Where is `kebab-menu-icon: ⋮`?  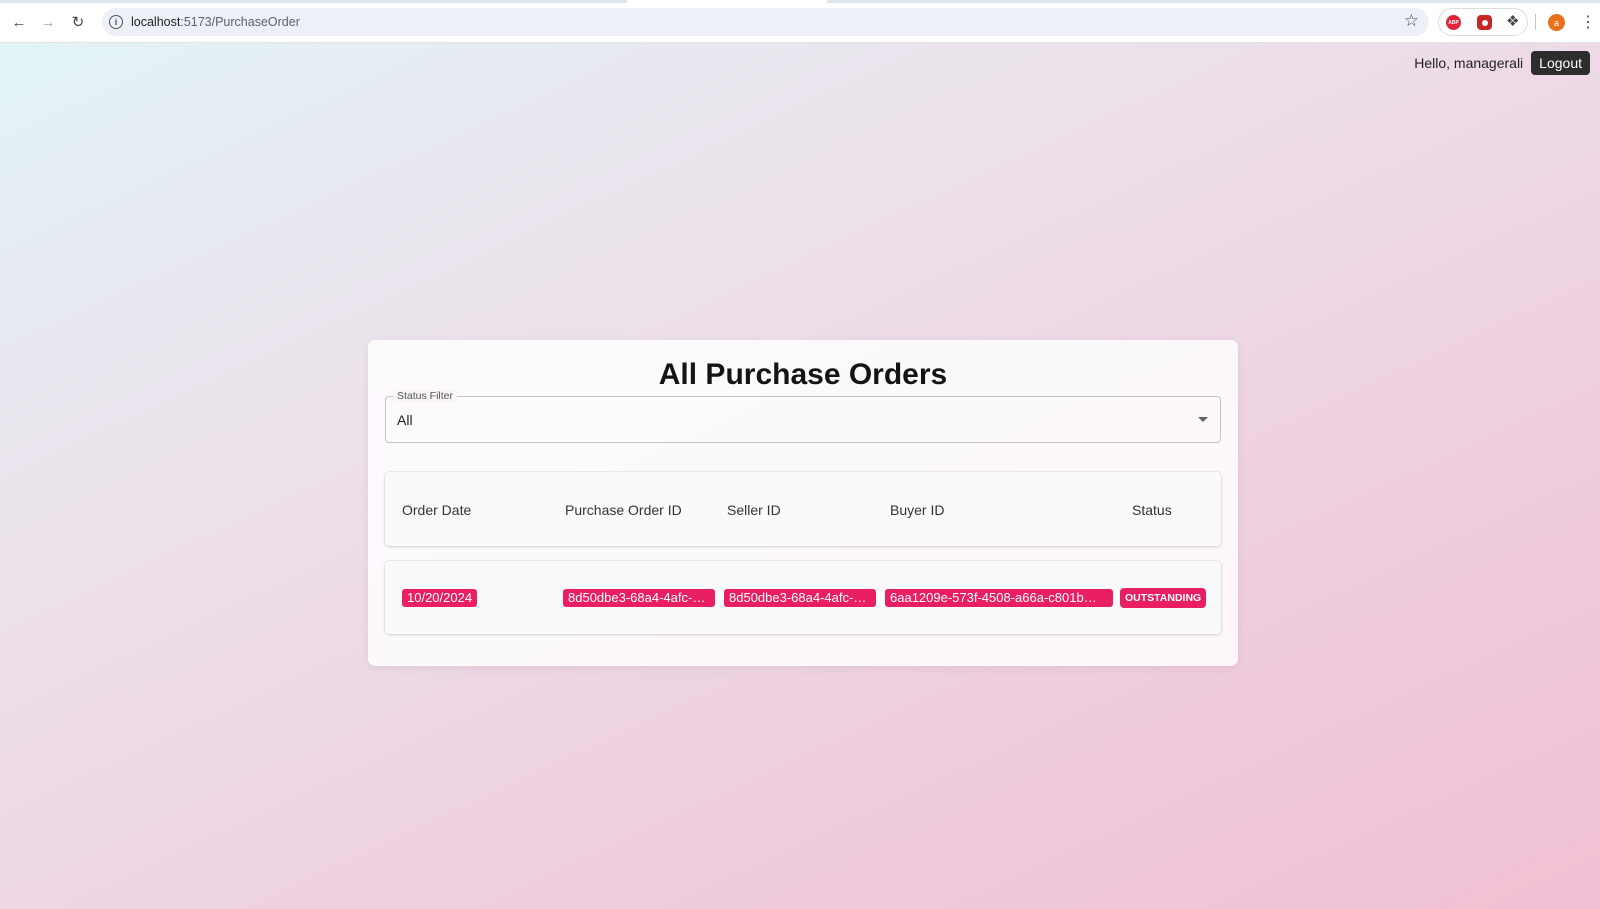
kebab-menu-icon: ⋮ is located at coordinates (1588, 22).